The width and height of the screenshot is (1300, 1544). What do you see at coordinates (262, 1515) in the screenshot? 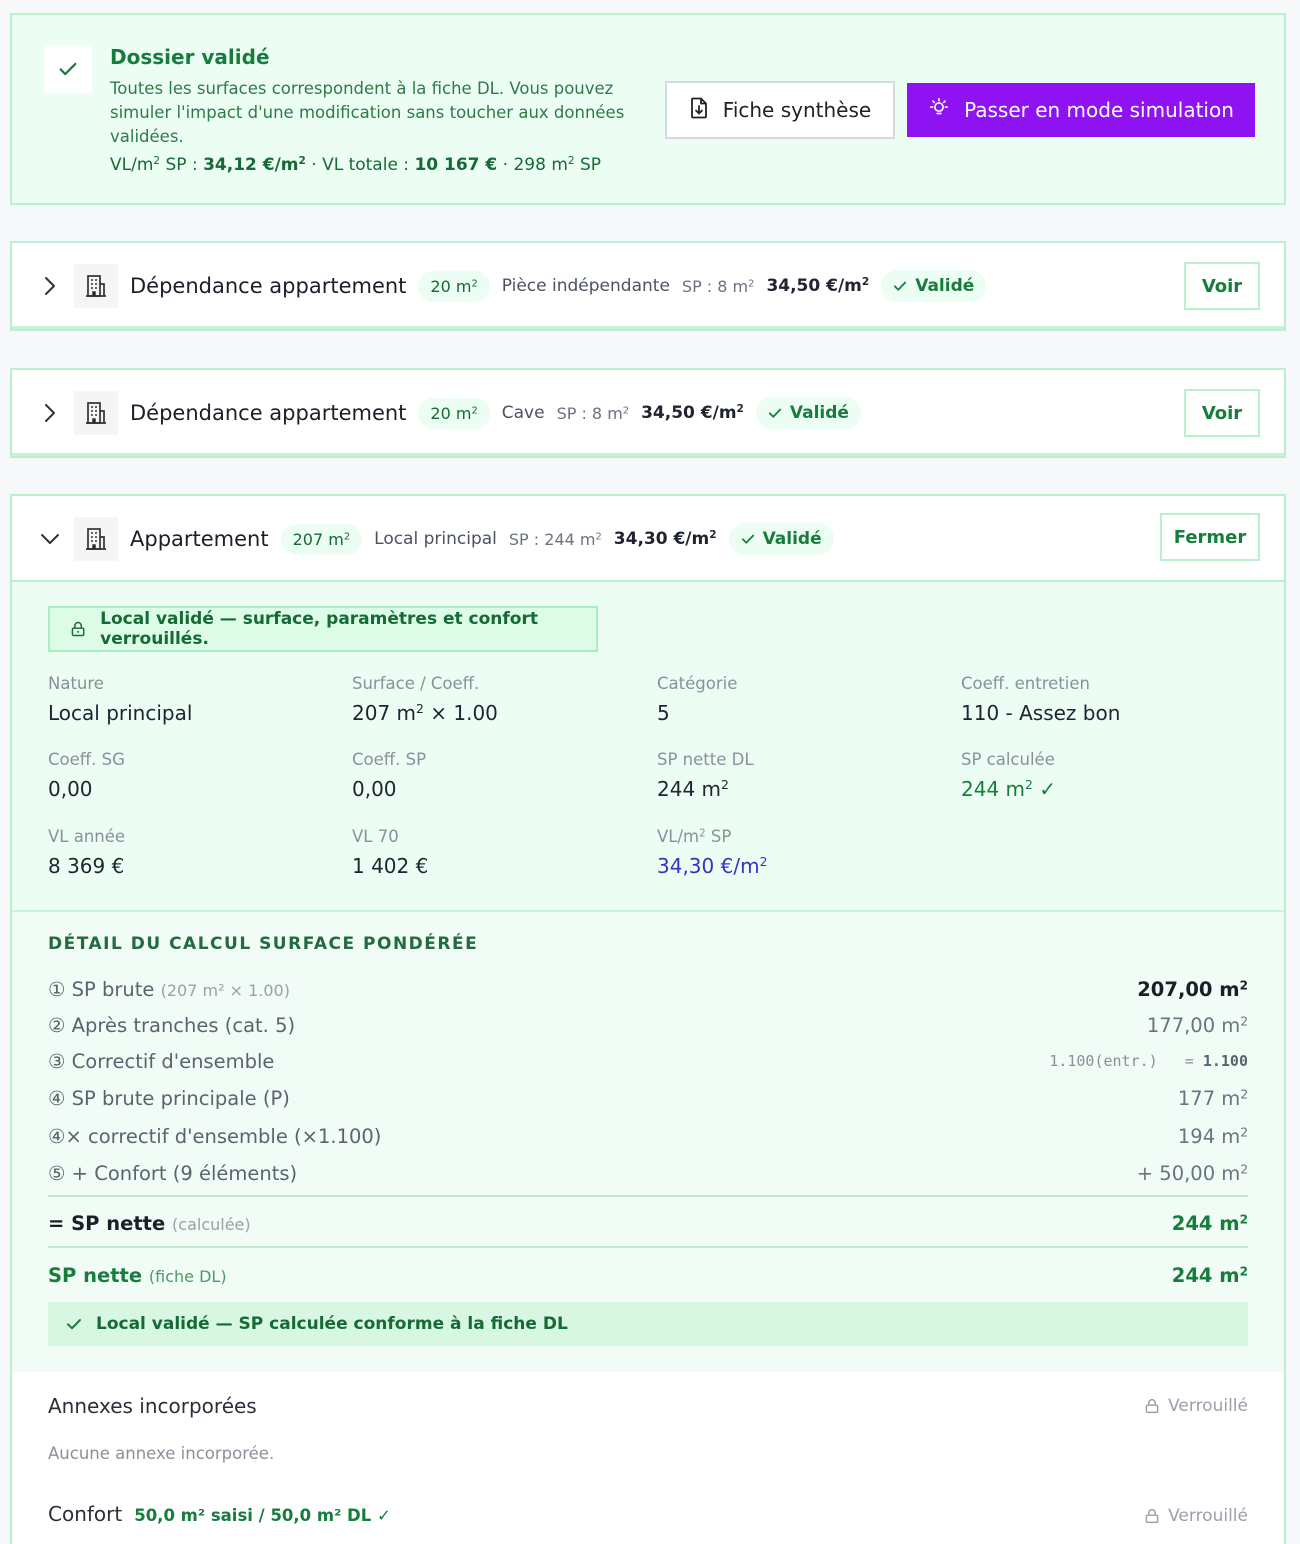
I see `confort-status: 50,0 m² saisi / 50,0 m² DL ✓` at bounding box center [262, 1515].